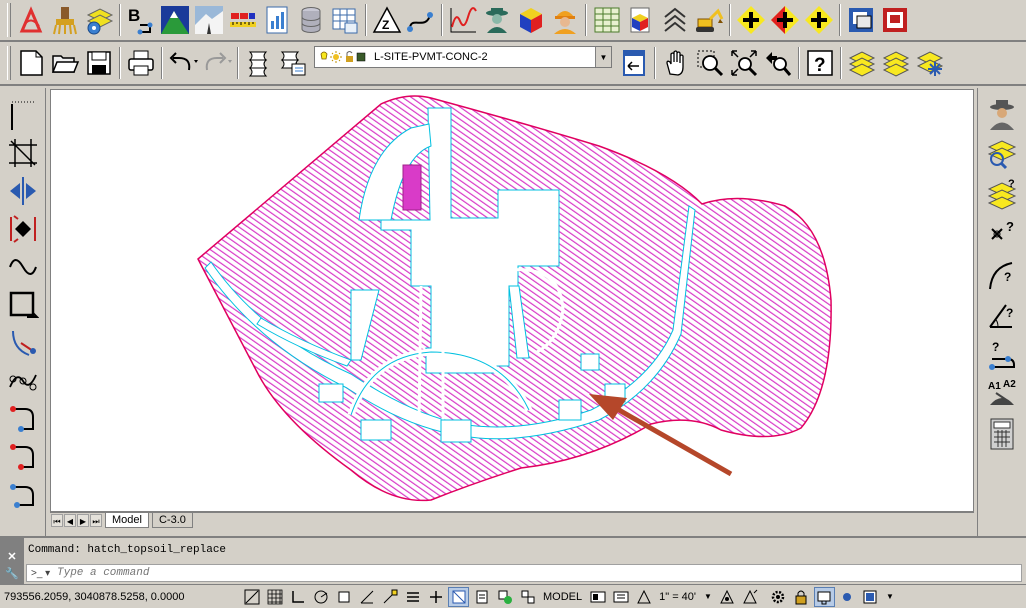 The width and height of the screenshot is (1026, 608). I want to click on plot-printer-icon, so click(141, 63).